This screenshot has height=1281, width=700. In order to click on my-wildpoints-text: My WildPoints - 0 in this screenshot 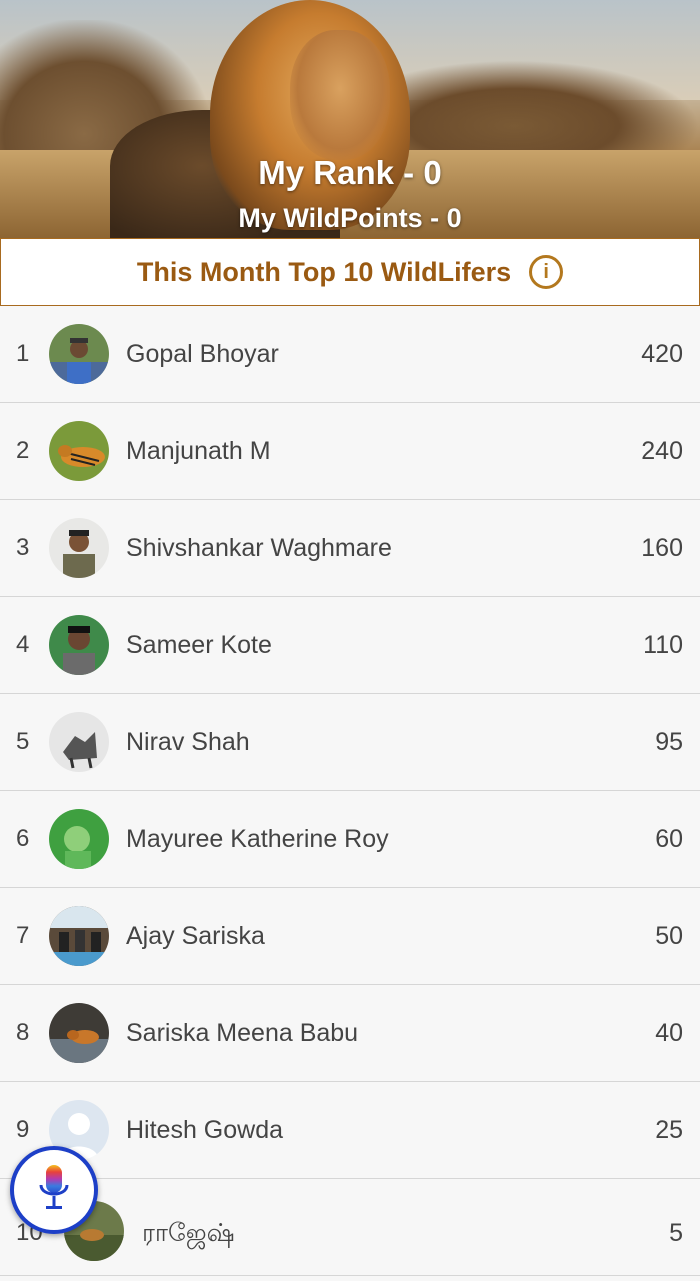, I will do `click(350, 218)`.